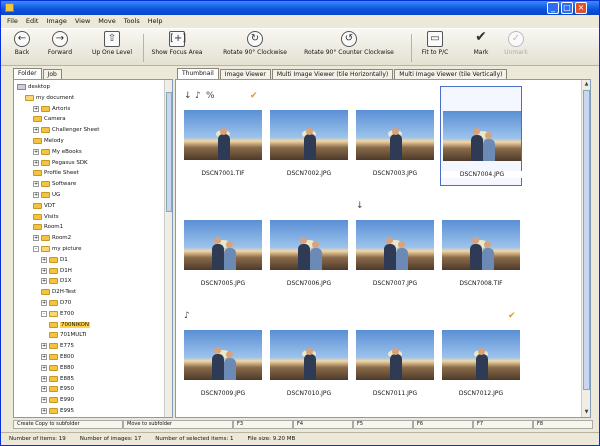  I want to click on back-button: ← Back, so click(22, 43).